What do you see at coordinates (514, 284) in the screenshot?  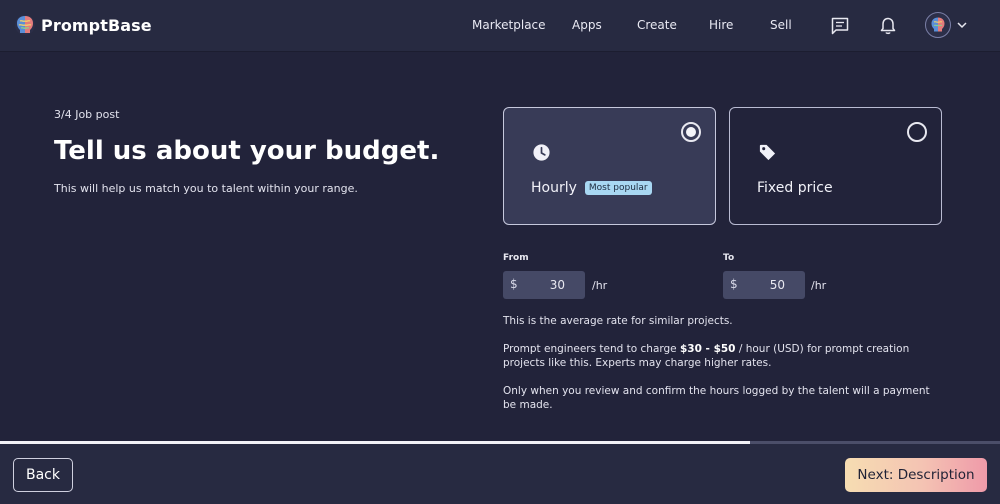 I see `from-currency: $` at bounding box center [514, 284].